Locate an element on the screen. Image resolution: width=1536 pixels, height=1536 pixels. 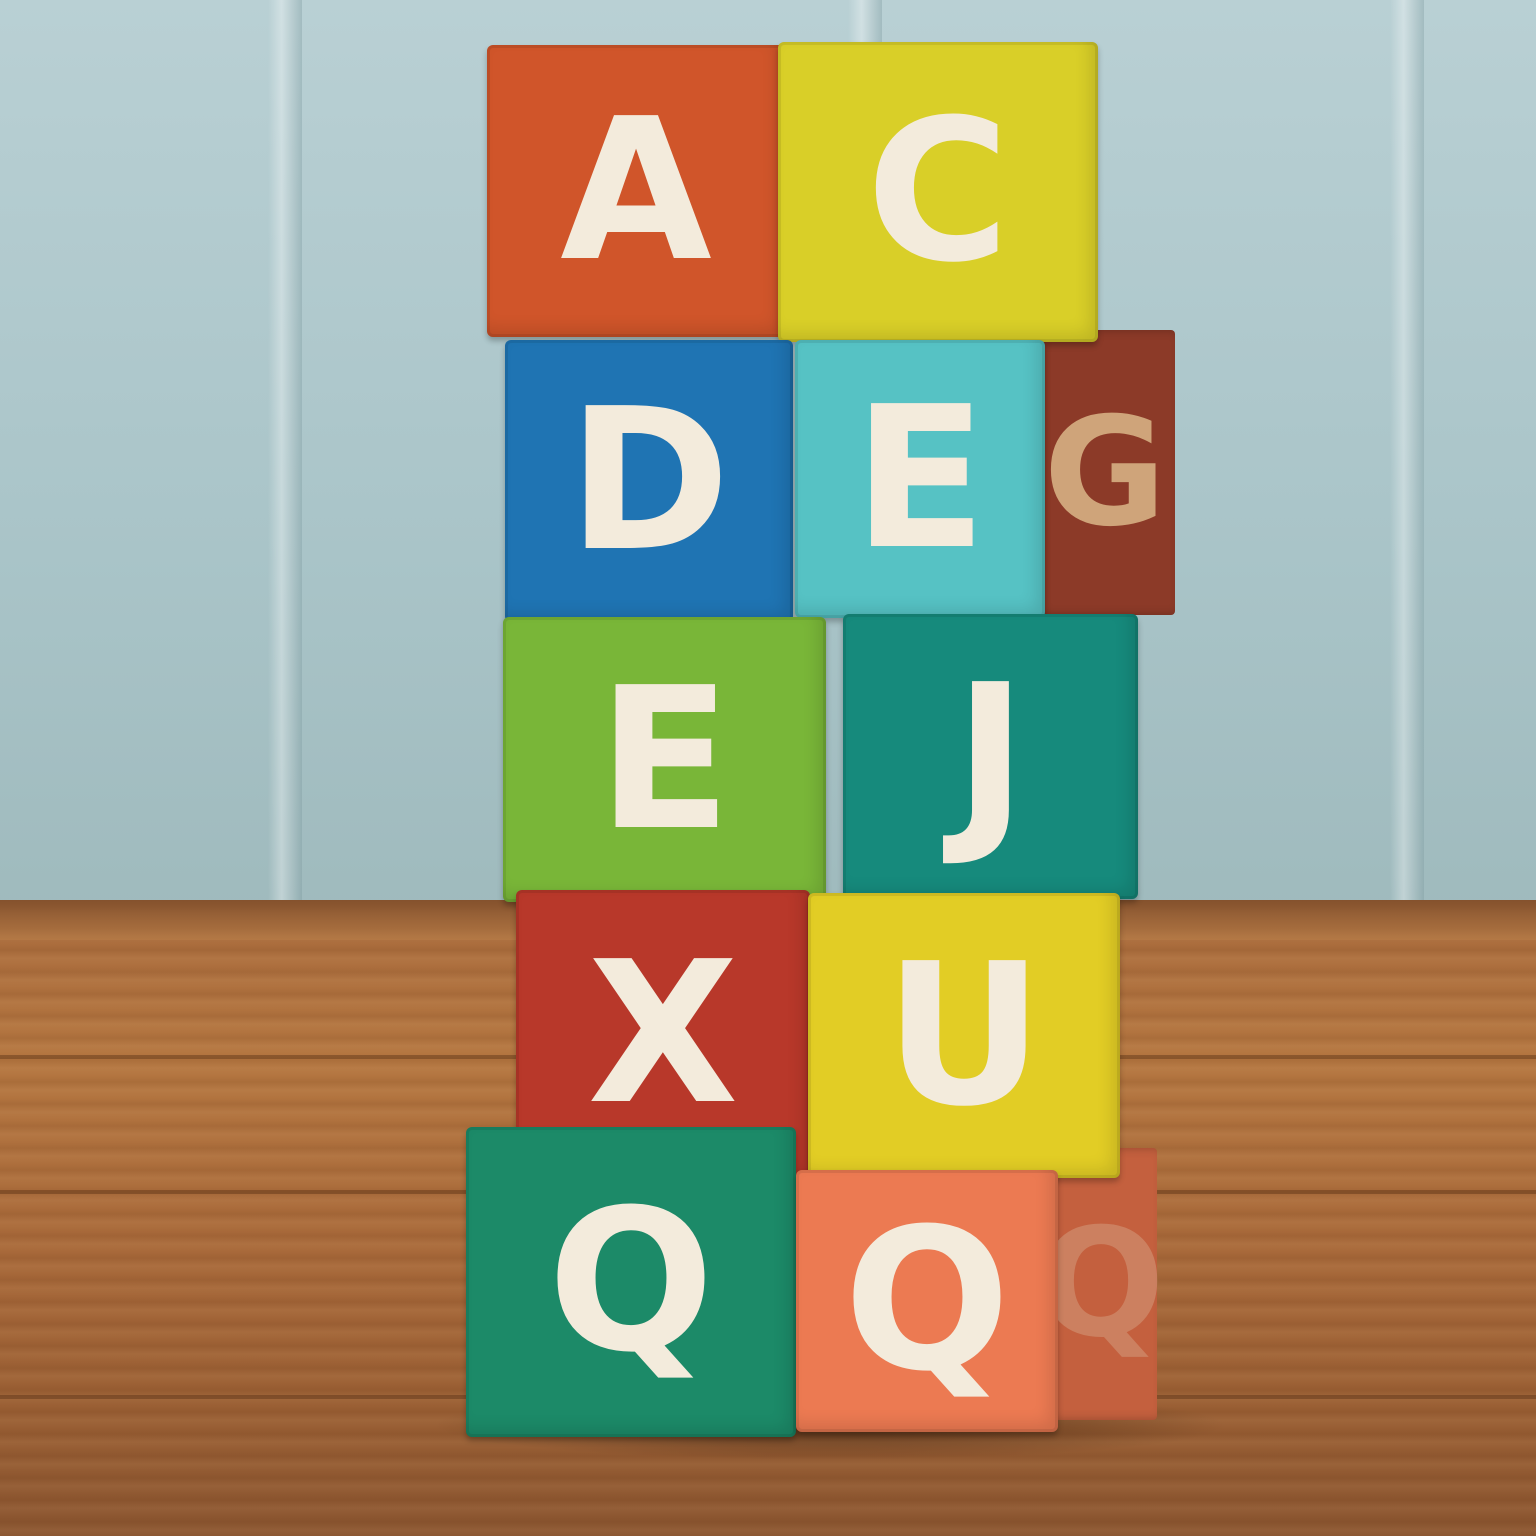
block-letter: J is located at coordinates (990, 756).